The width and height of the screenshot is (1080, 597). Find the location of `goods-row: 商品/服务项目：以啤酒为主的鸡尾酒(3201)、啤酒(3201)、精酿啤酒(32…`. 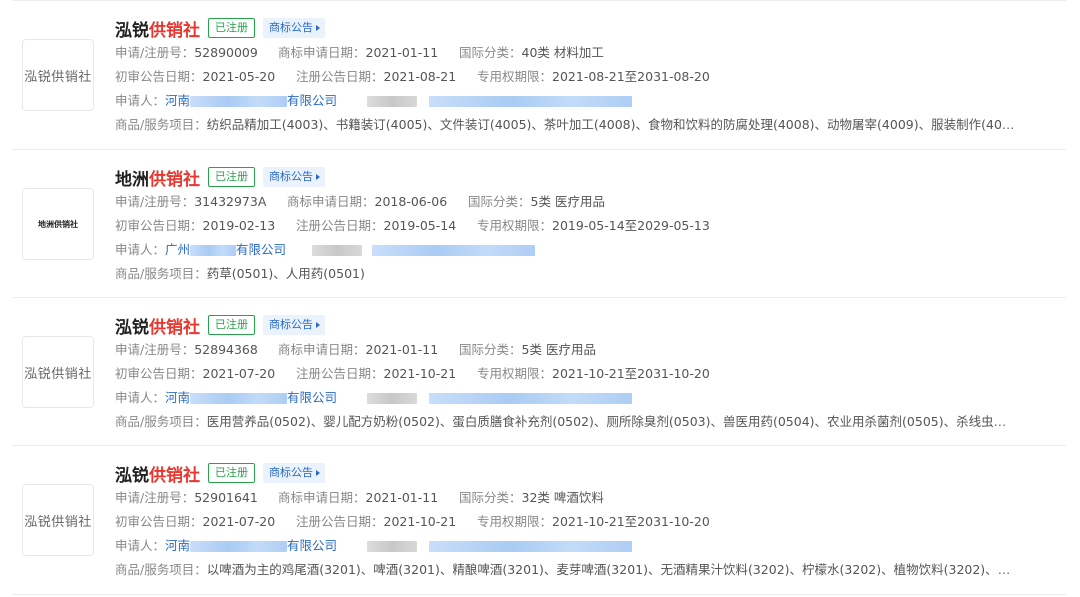

goods-row: 商品/服务项目：以啤酒为主的鸡尾酒(3201)、啤酒(3201)、精酿啤酒(32… is located at coordinates (565, 570).